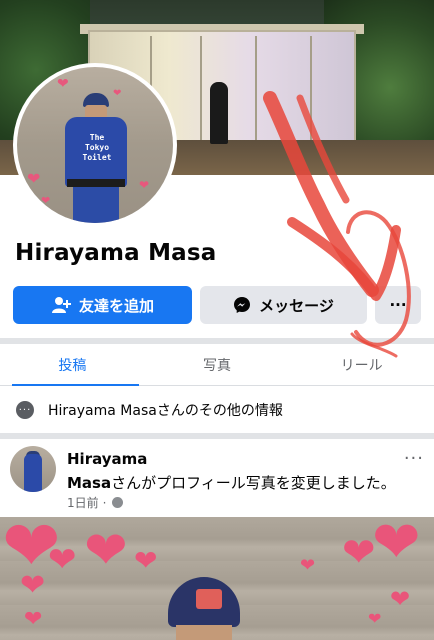 This screenshot has width=434, height=640. I want to click on message-label: メッセージ, so click(296, 305).